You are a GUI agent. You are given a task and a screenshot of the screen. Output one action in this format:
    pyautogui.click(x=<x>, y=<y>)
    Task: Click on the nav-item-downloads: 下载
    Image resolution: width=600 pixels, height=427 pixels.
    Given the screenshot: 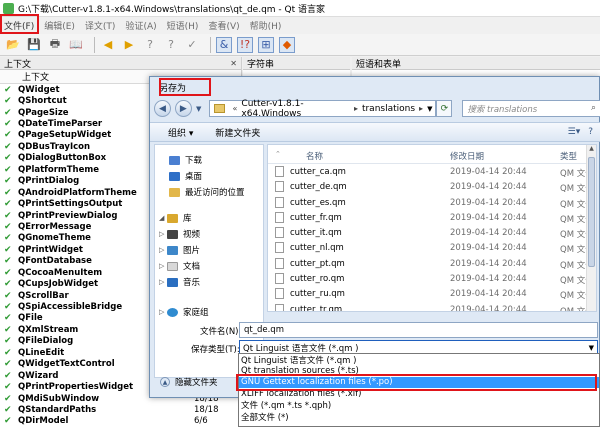 What is the action you would take?
    pyautogui.click(x=185, y=160)
    